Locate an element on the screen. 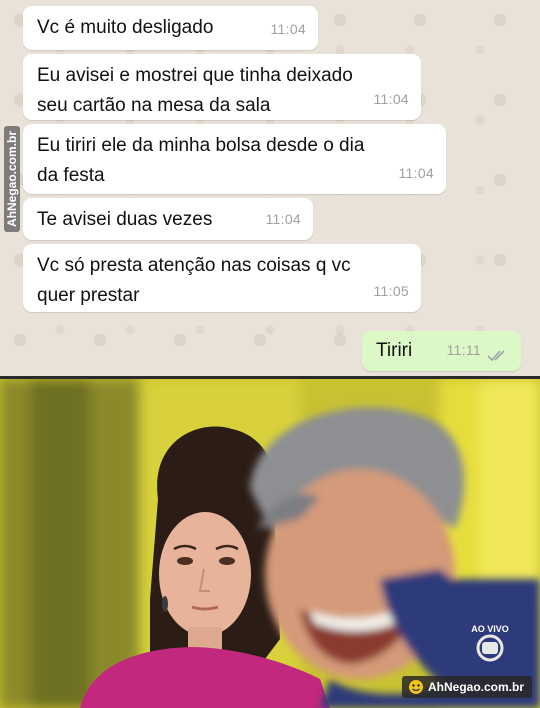  message-bubble-1: Vc é muito desligado 11:04 is located at coordinates (170, 28).